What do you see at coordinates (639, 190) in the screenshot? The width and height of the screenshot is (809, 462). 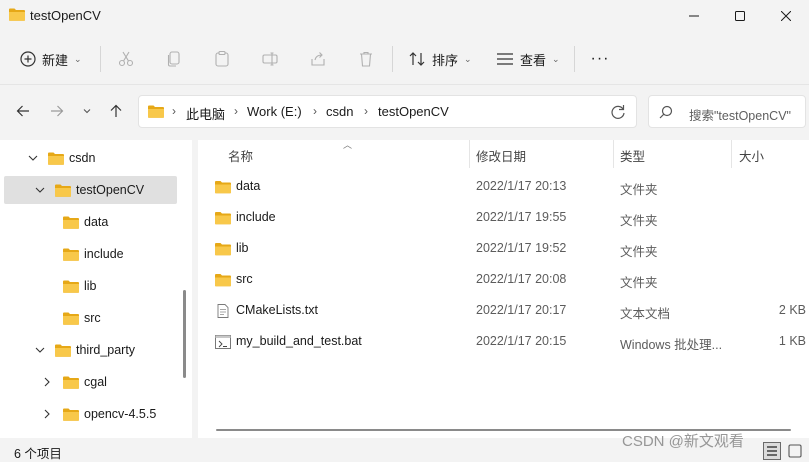 I see `file-type: 文件夹` at bounding box center [639, 190].